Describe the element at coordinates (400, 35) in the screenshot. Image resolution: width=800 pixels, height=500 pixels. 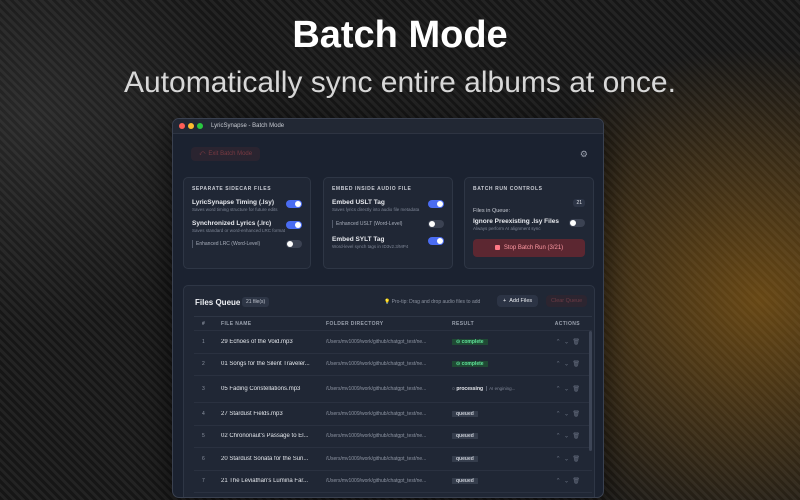
I see `hero-title: Batch Mode` at that location.